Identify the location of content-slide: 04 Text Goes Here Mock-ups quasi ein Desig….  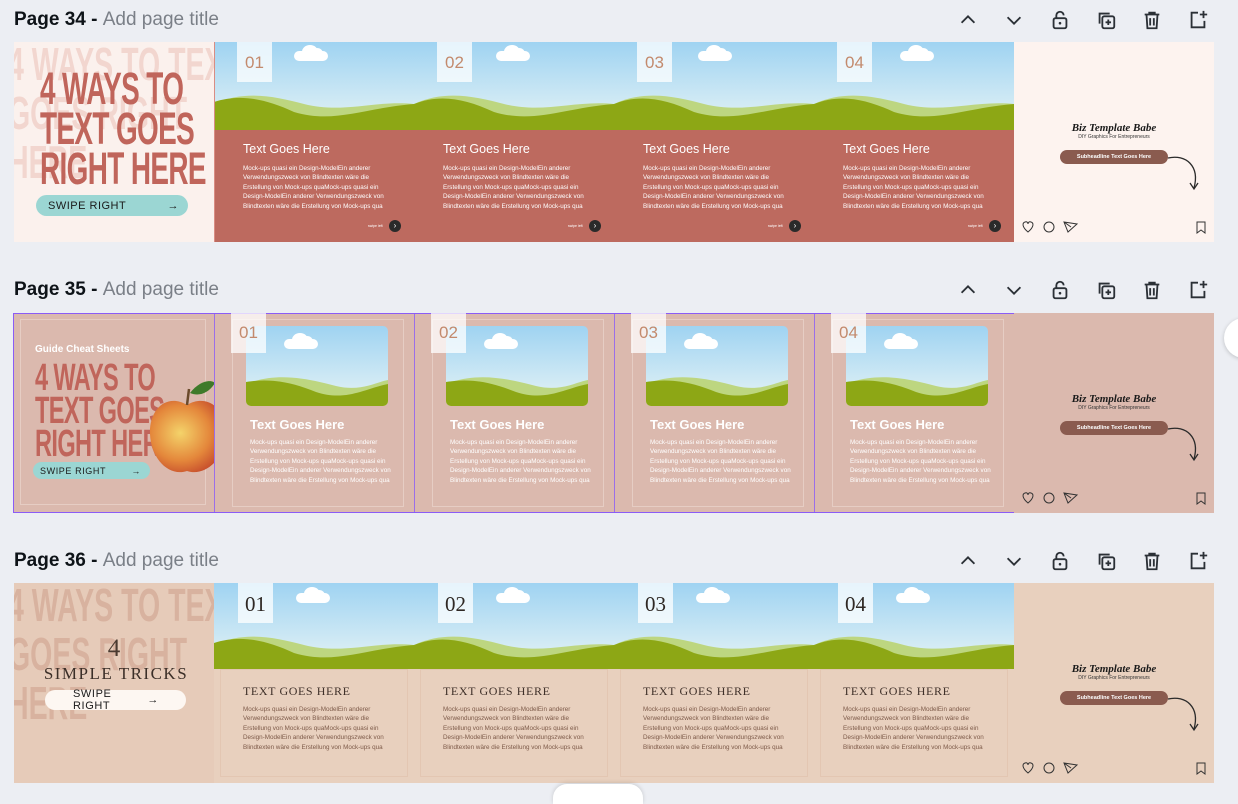
(914, 413).